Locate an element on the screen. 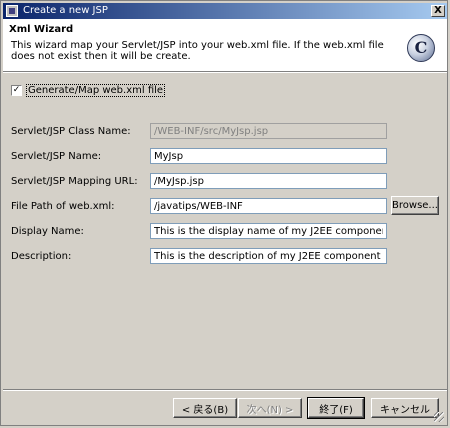 The height and width of the screenshot is (428, 450). cancel-button: キャンセル is located at coordinates (405, 408).